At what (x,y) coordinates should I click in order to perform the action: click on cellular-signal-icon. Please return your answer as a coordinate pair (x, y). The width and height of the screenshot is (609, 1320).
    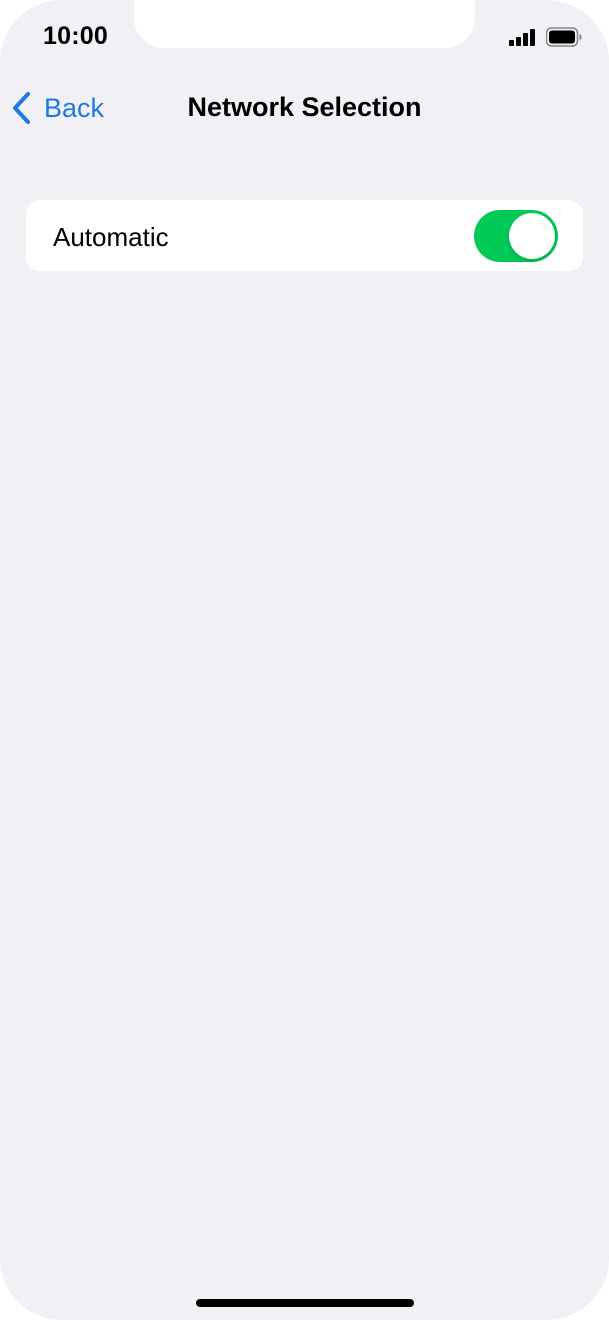
    Looking at the image, I should click on (523, 37).